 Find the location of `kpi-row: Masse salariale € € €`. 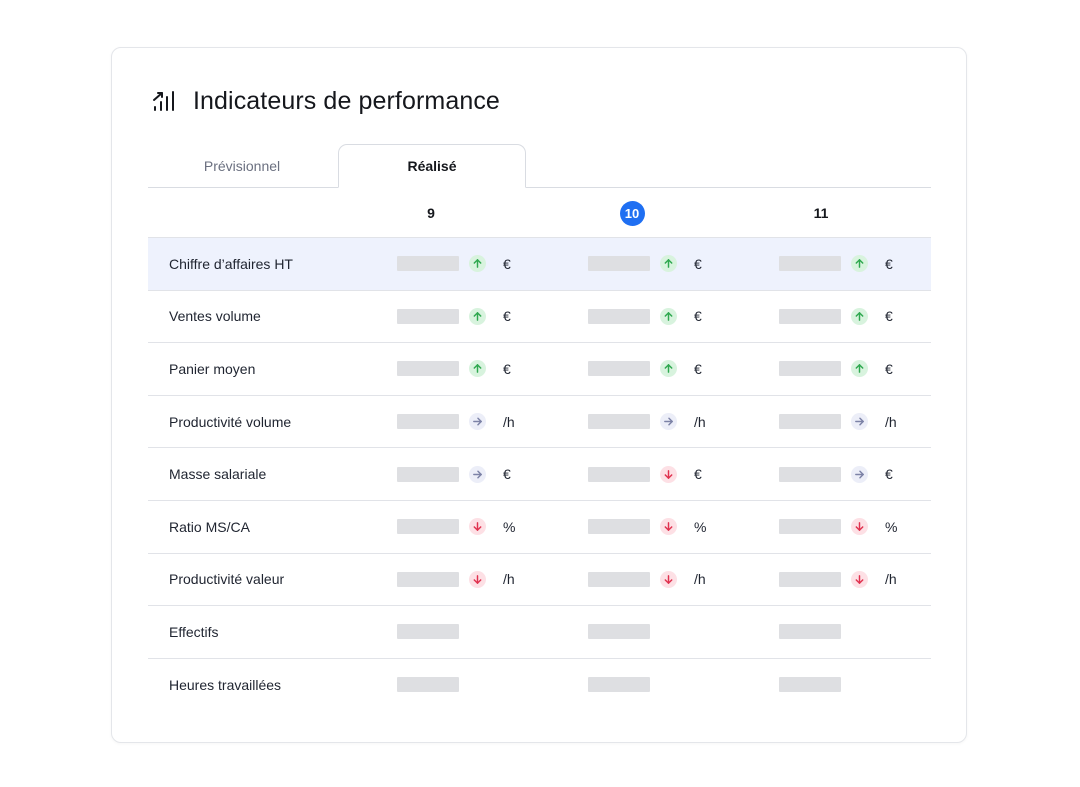

kpi-row: Masse salariale € € € is located at coordinates (539, 473).